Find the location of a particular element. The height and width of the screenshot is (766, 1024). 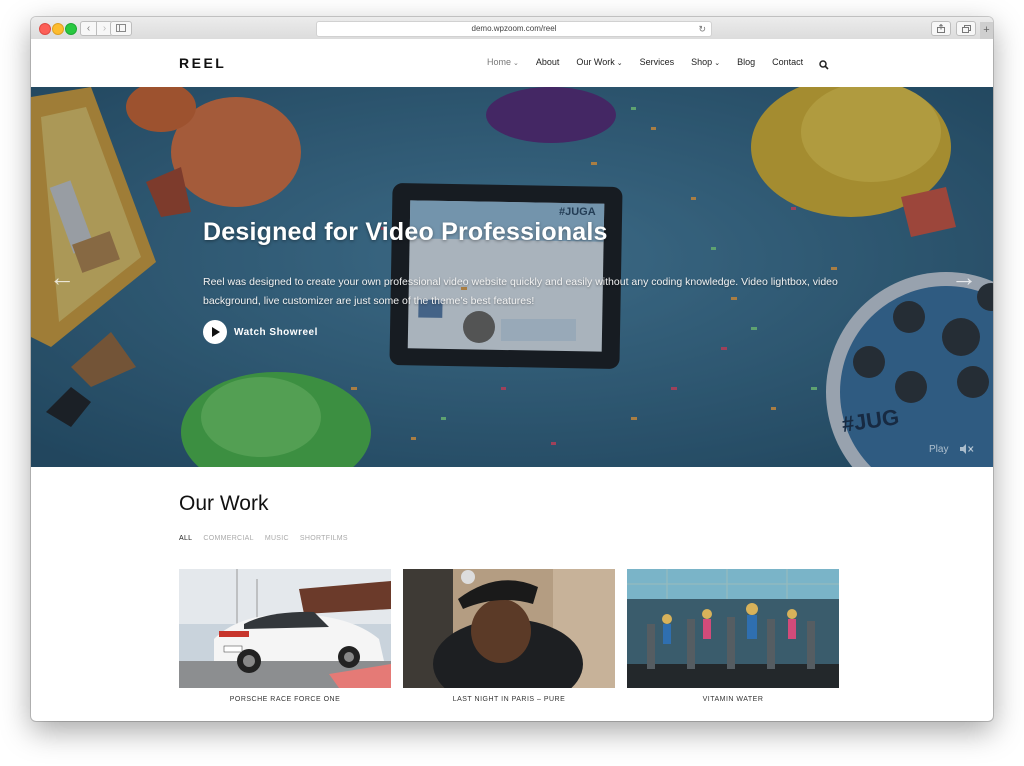

nav-item-label: Contact is located at coordinates (788, 62).